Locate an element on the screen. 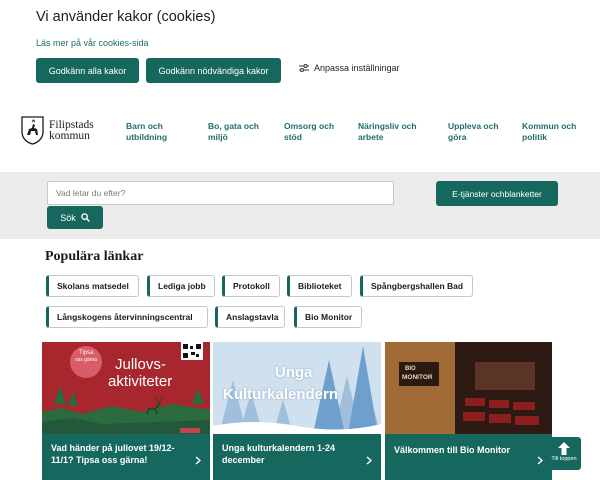 This screenshot has height=480, width=600. search-input is located at coordinates (220, 193).